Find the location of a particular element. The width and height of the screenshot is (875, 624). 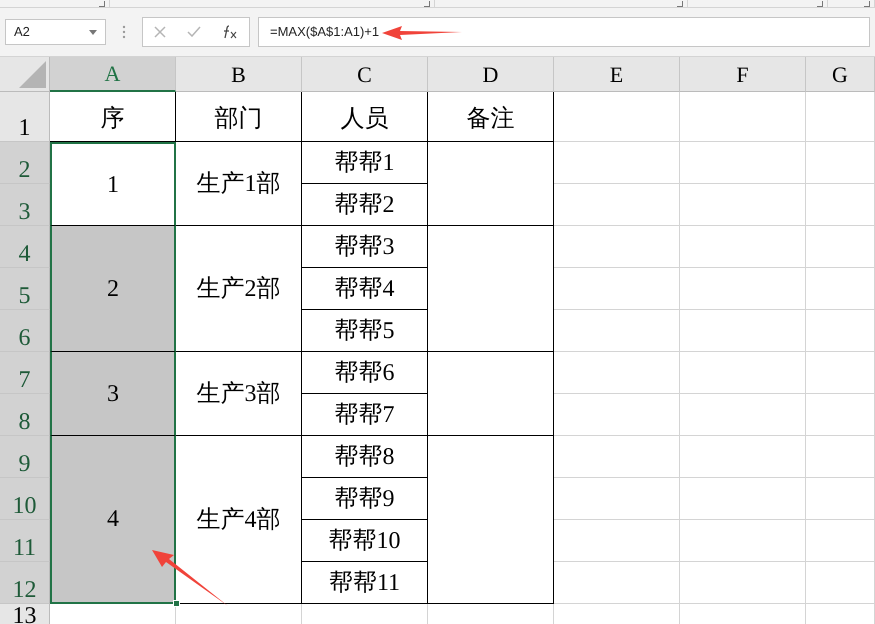

row-header: 6 is located at coordinates (25, 331).